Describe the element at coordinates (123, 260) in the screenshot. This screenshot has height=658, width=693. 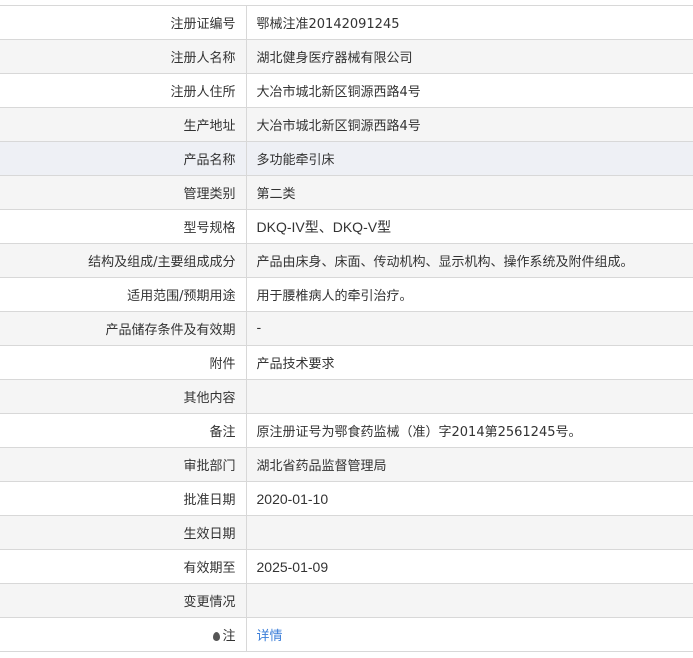
I see `row-label: 结构及组成/主要组成成分` at that location.